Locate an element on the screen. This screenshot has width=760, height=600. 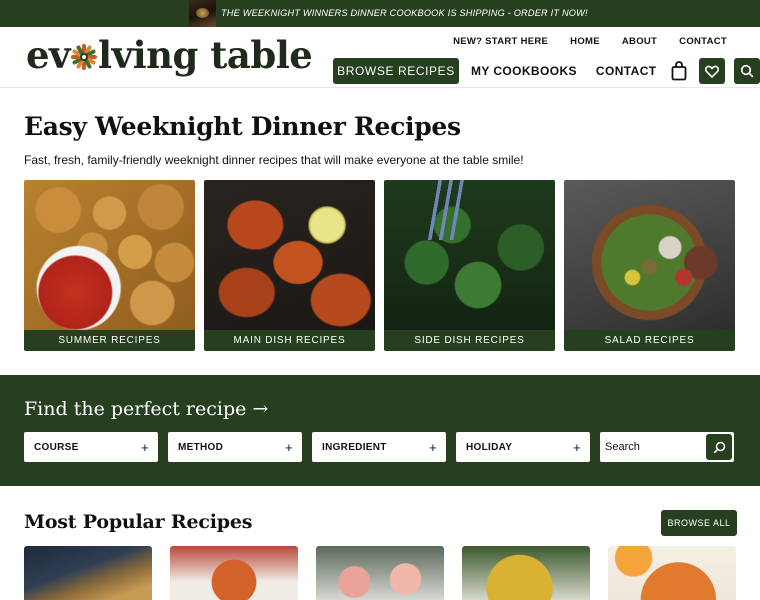
browse-all-button: BROWSE ALL is located at coordinates (699, 523).